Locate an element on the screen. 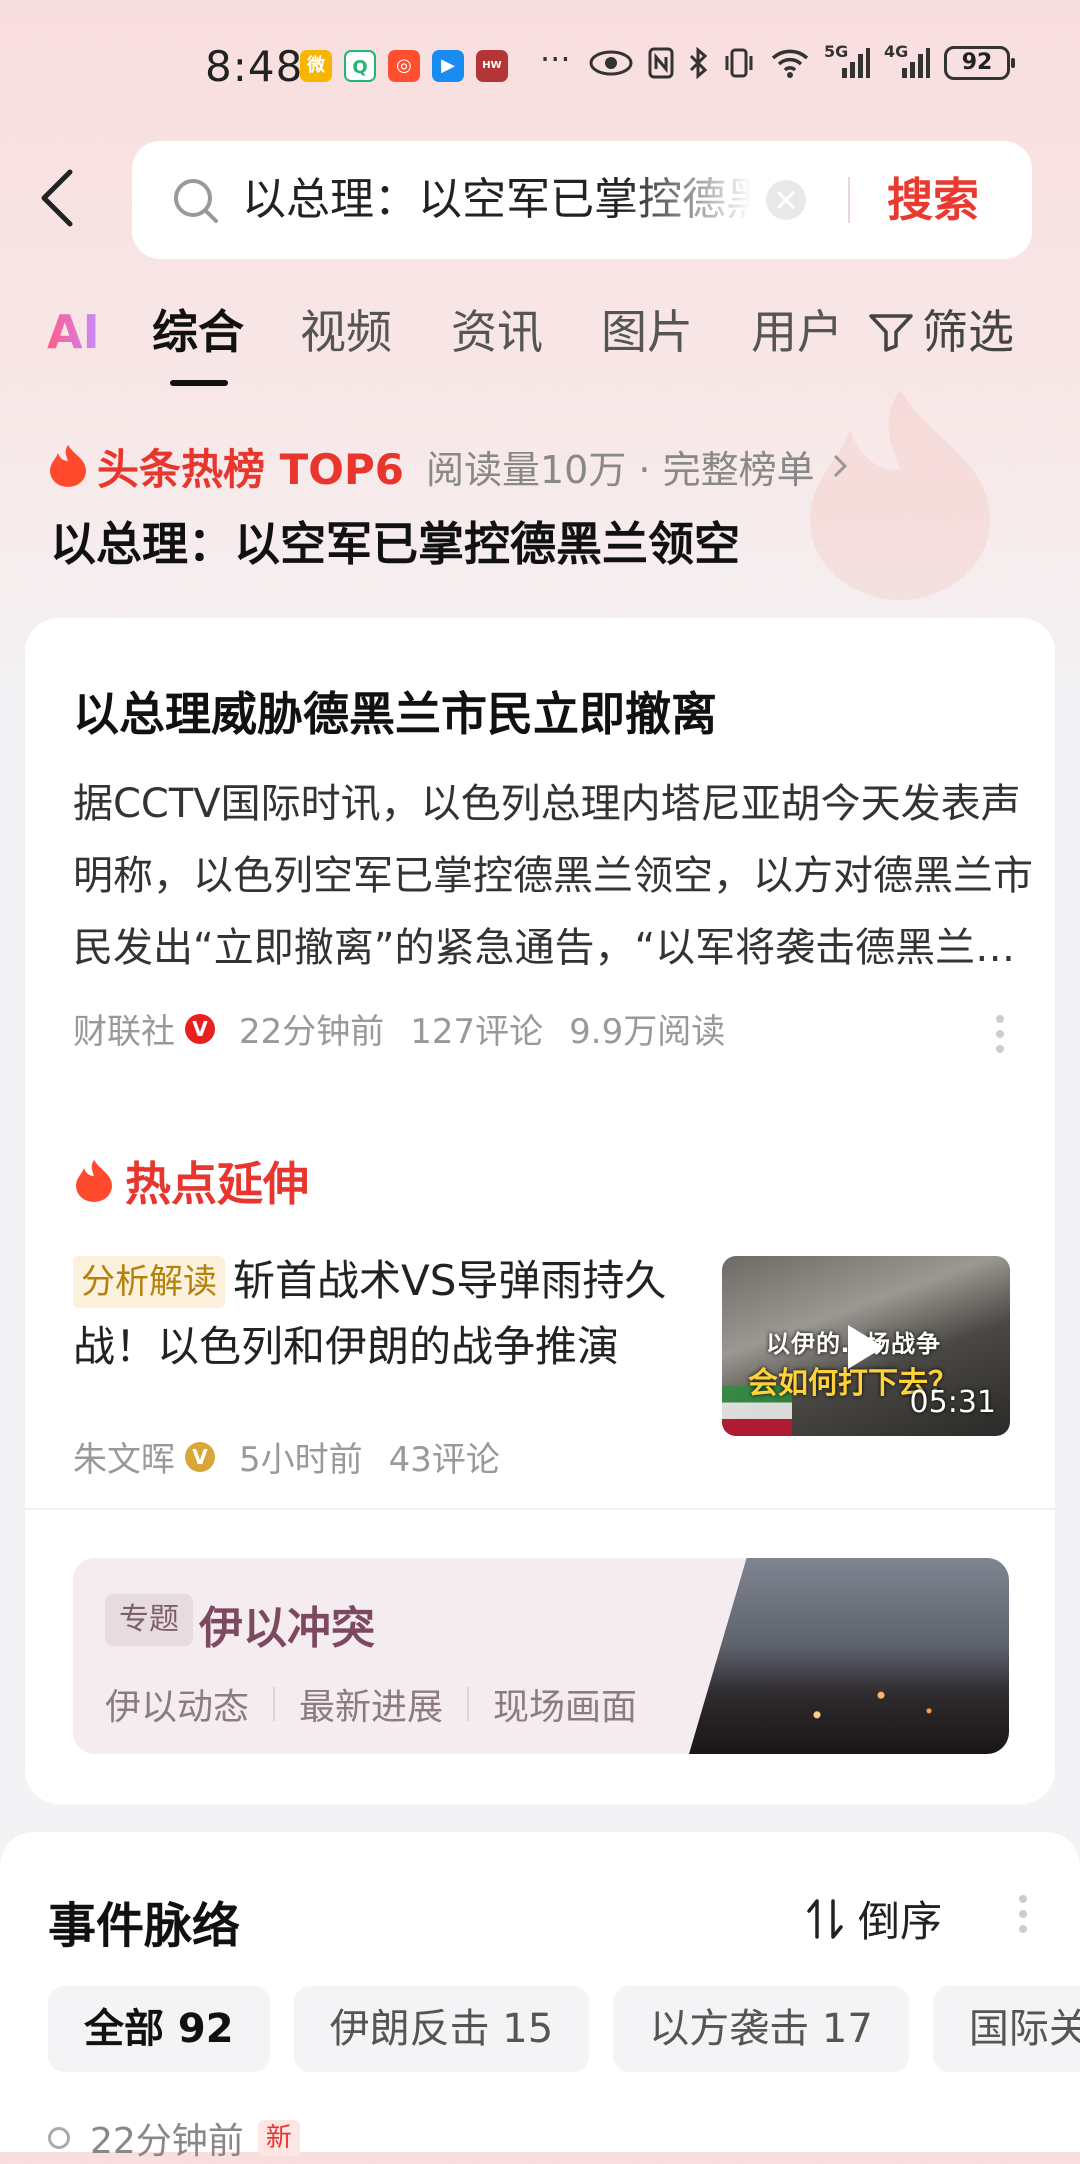 The image size is (1080, 2164). clear-search-button is located at coordinates (786, 200).